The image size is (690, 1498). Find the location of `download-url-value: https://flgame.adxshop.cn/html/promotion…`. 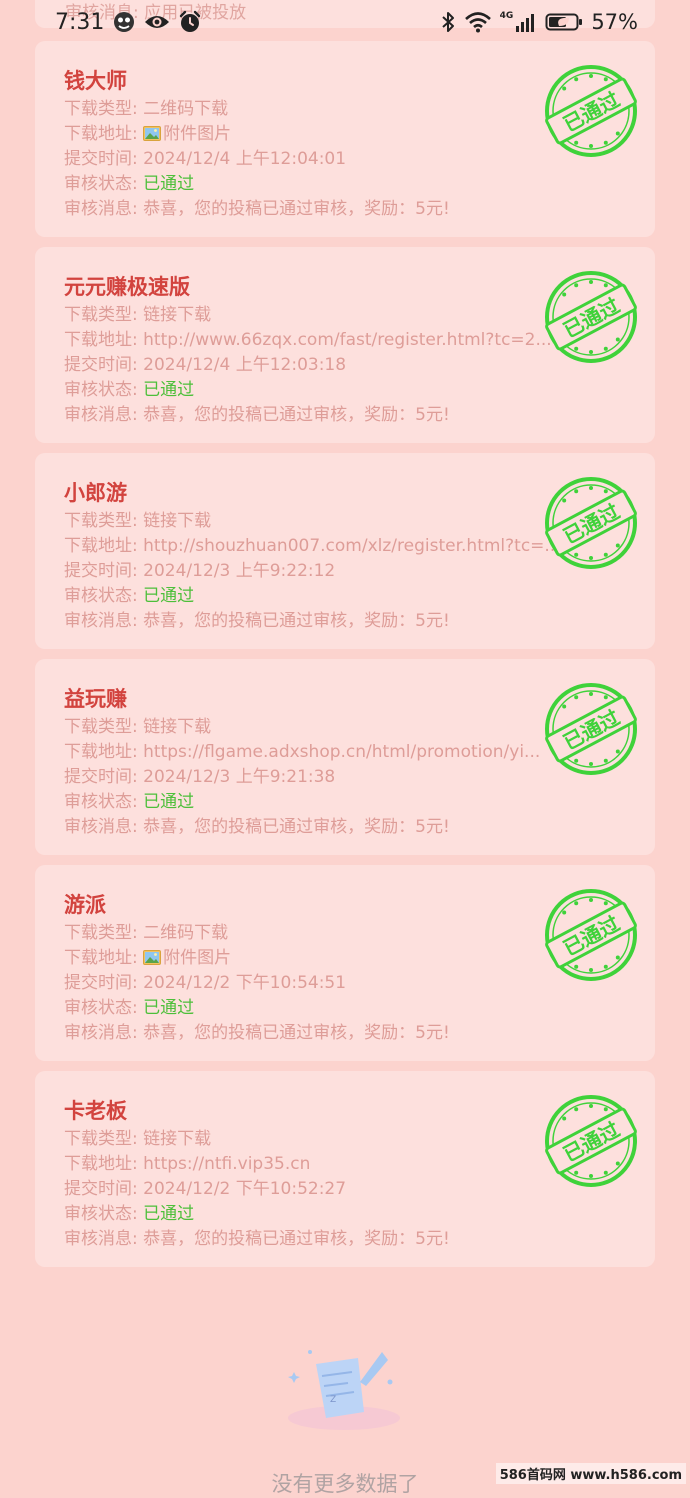

download-url-value: https://flgame.adxshop.cn/html/promotion… is located at coordinates (341, 752).